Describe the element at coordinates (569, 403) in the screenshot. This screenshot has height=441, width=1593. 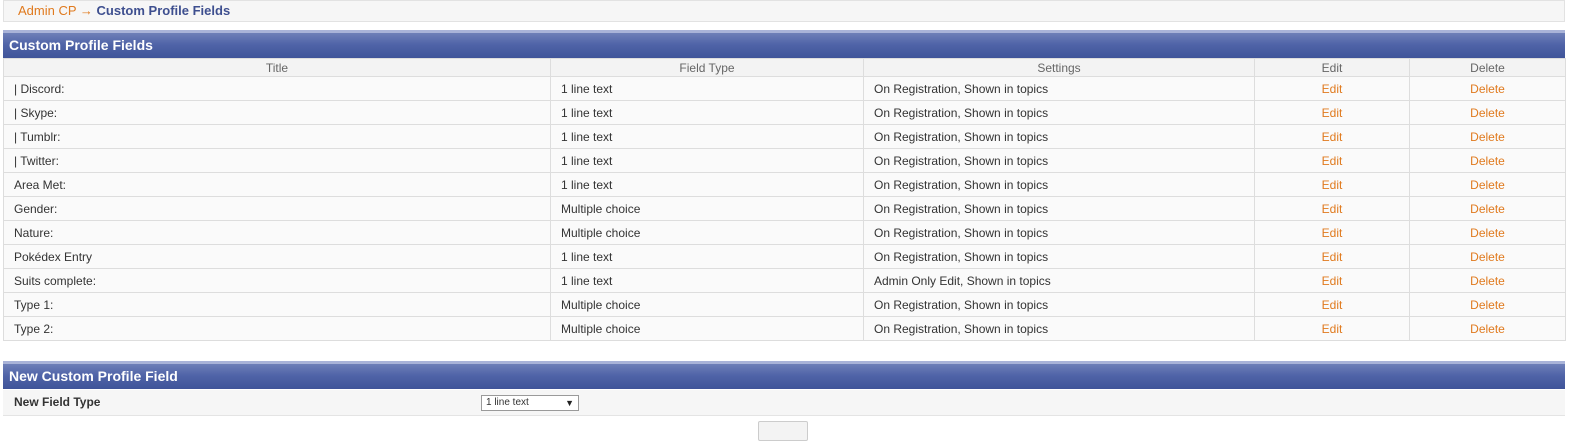
I see `dropdown-caret-icon: ▼` at that location.